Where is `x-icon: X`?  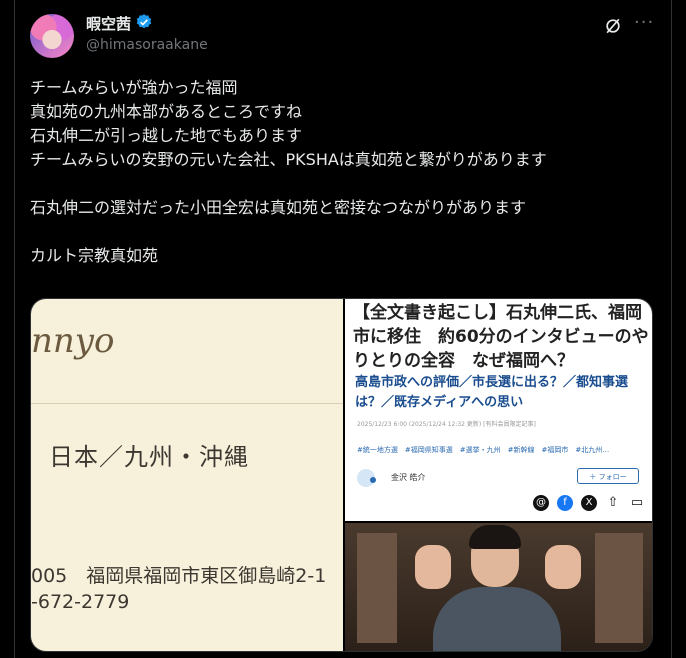 x-icon: X is located at coordinates (589, 503).